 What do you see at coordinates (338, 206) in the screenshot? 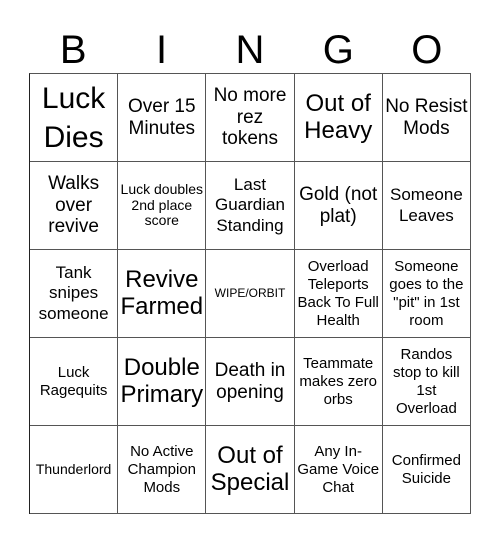
I see `bingo-cell: Gold (not plat)` at bounding box center [338, 206].